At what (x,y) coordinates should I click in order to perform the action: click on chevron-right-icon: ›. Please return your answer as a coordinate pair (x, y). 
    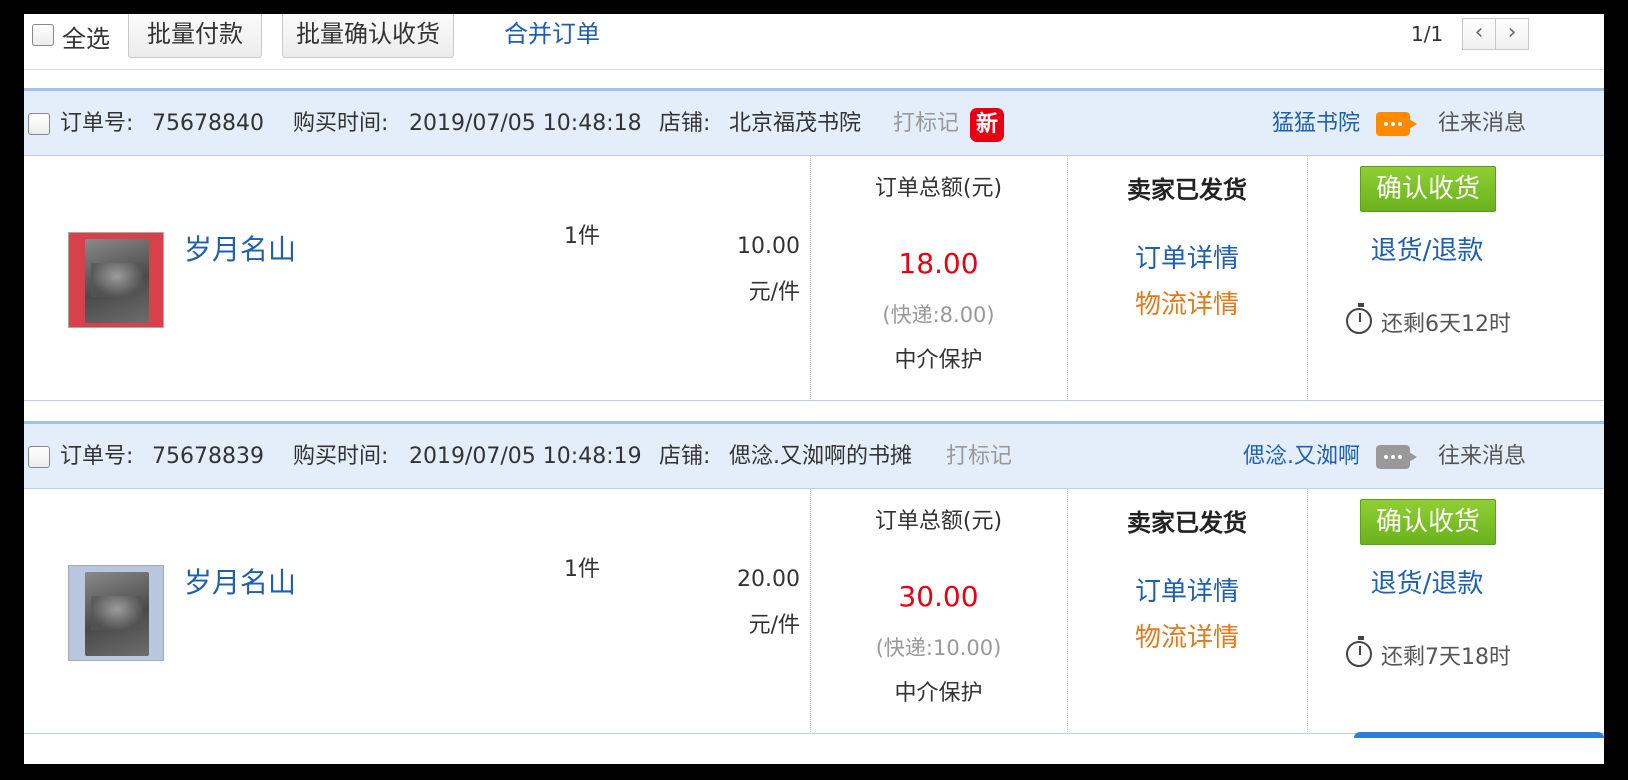
    Looking at the image, I should click on (1512, 32).